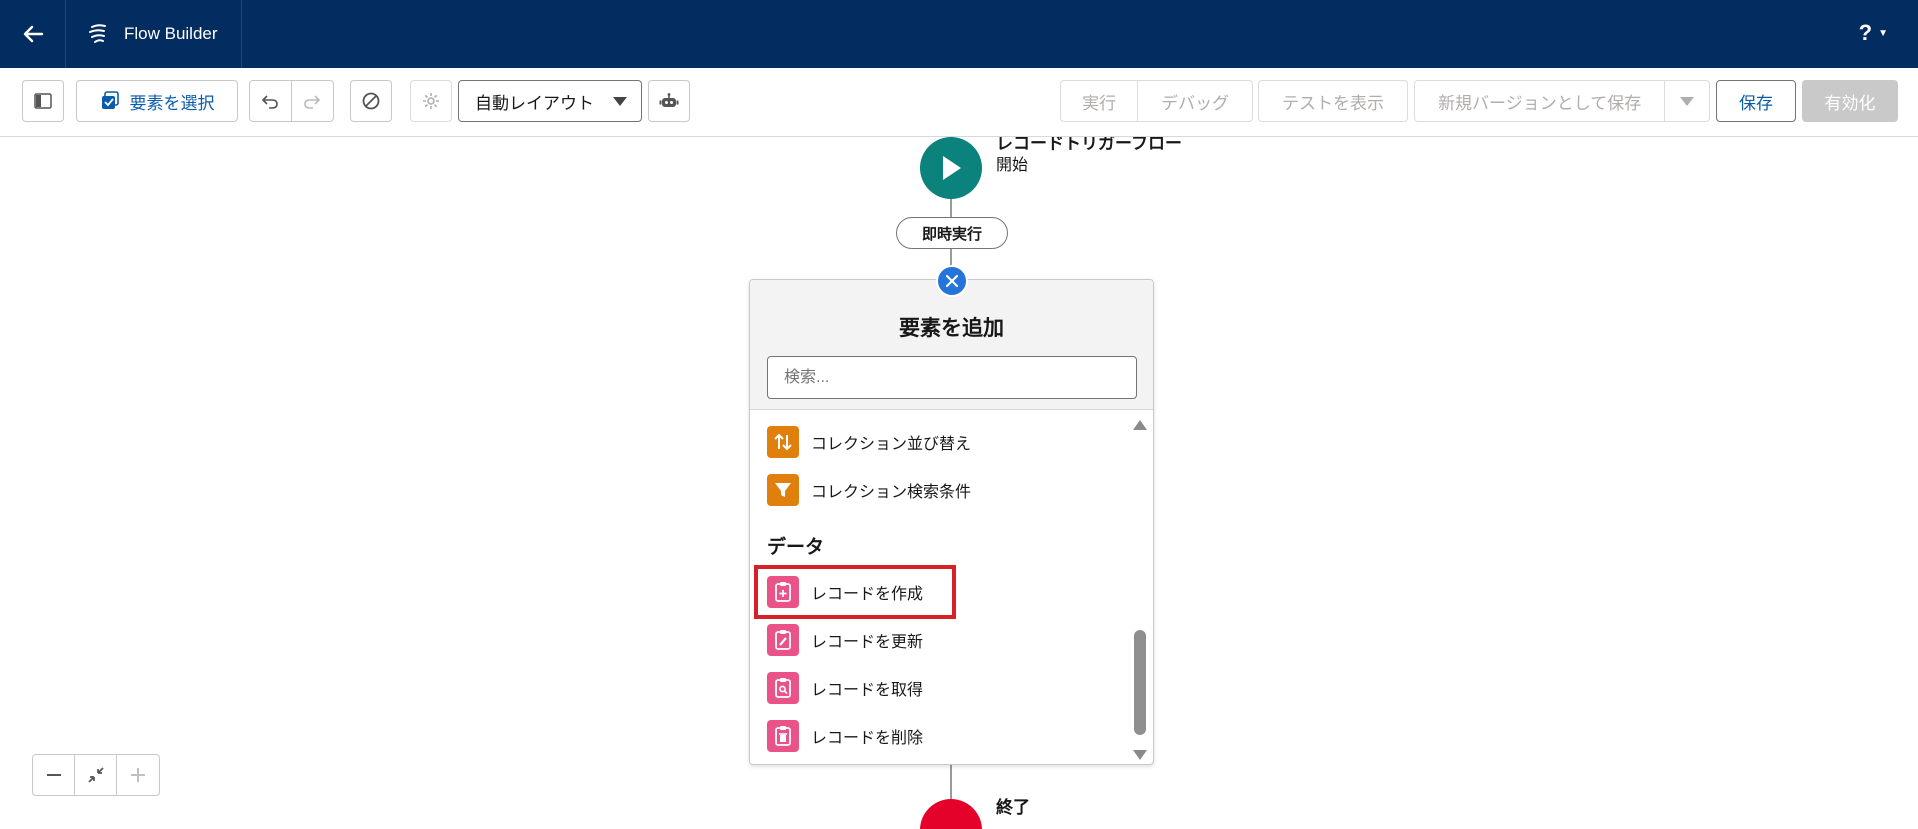  I want to click on filter-icon, so click(783, 490).